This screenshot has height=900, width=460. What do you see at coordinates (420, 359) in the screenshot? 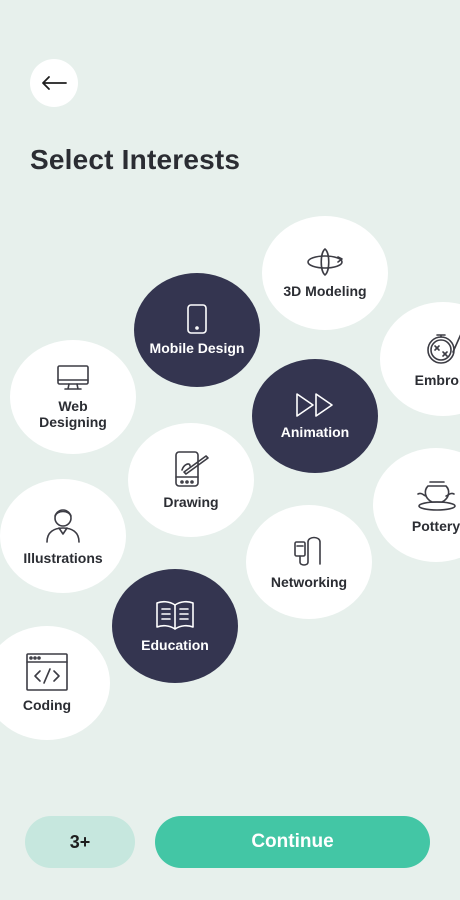
I see `interest-embroidery: Embroid` at bounding box center [420, 359].